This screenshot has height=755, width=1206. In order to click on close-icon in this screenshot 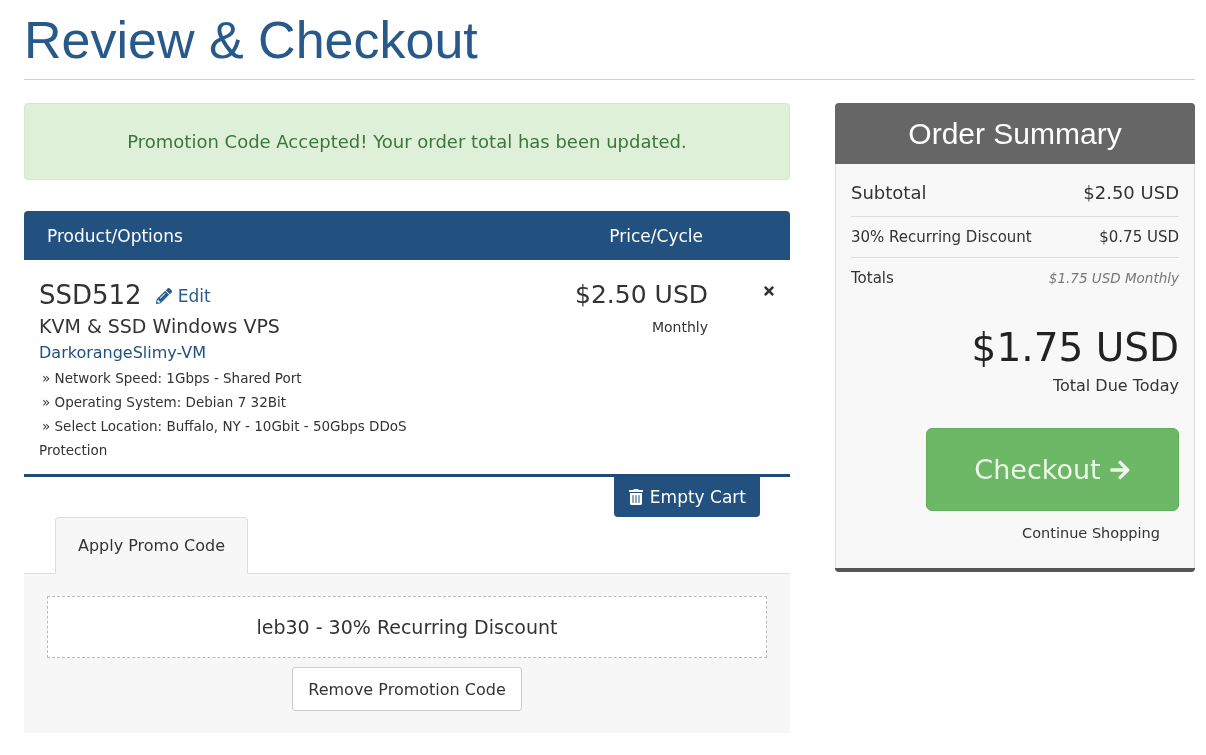, I will do `click(769, 291)`.